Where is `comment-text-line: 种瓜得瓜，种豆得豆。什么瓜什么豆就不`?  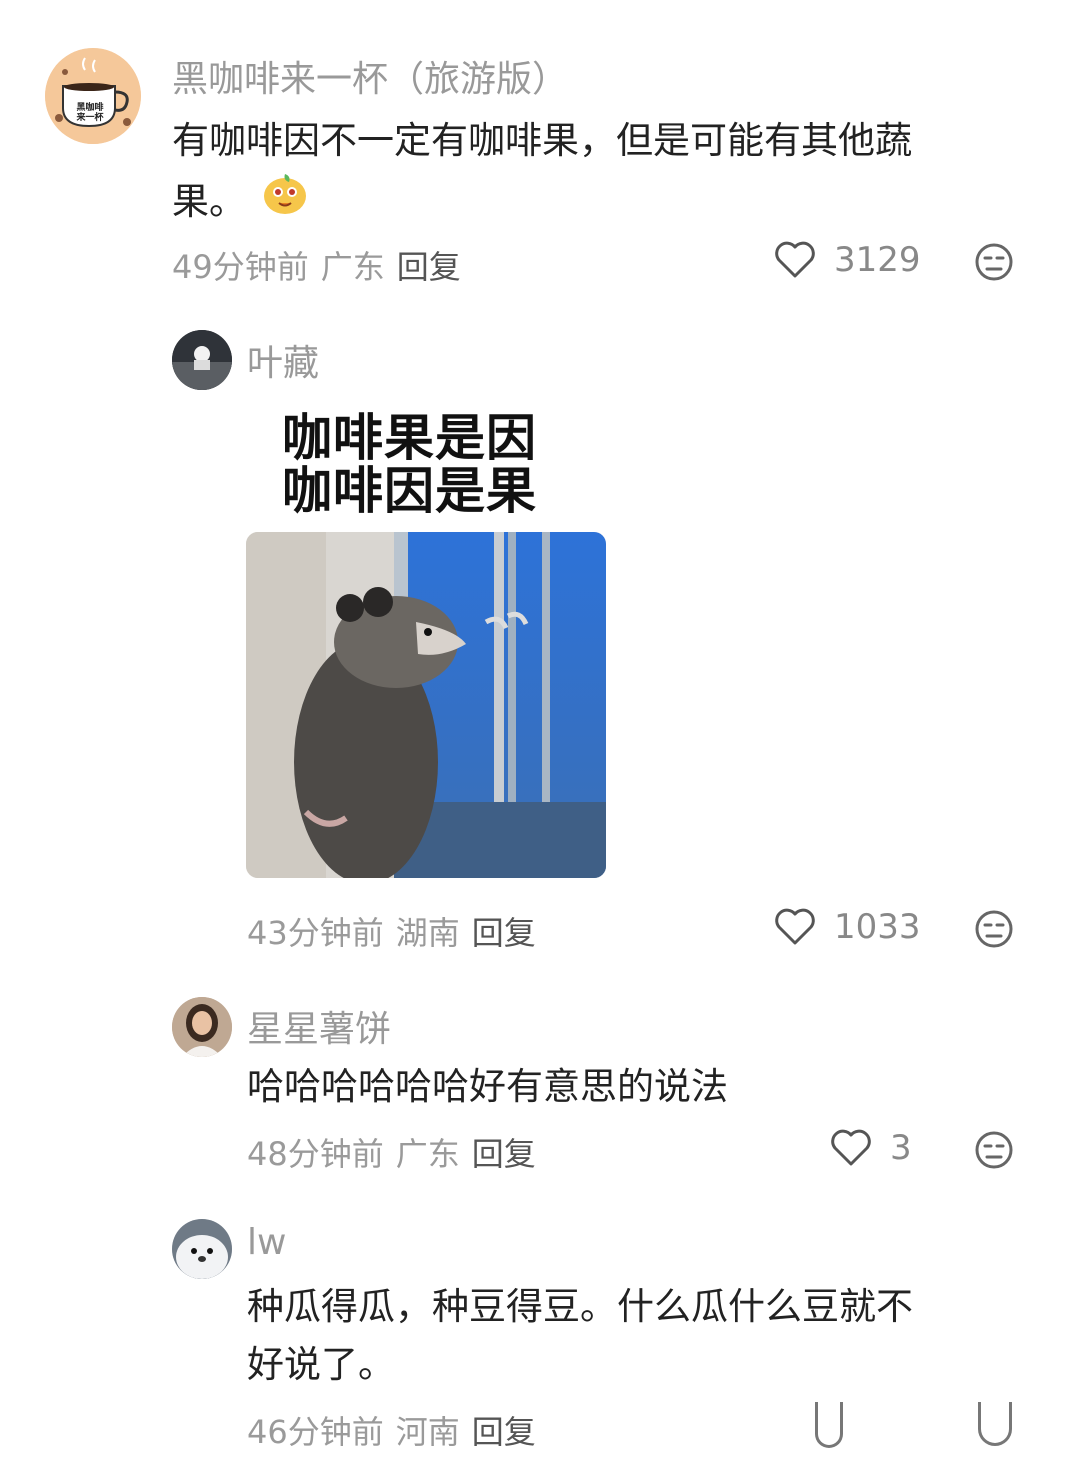
comment-text-line: 种瓜得瓜，种豆得豆。什么瓜什么豆就不 is located at coordinates (580, 1306).